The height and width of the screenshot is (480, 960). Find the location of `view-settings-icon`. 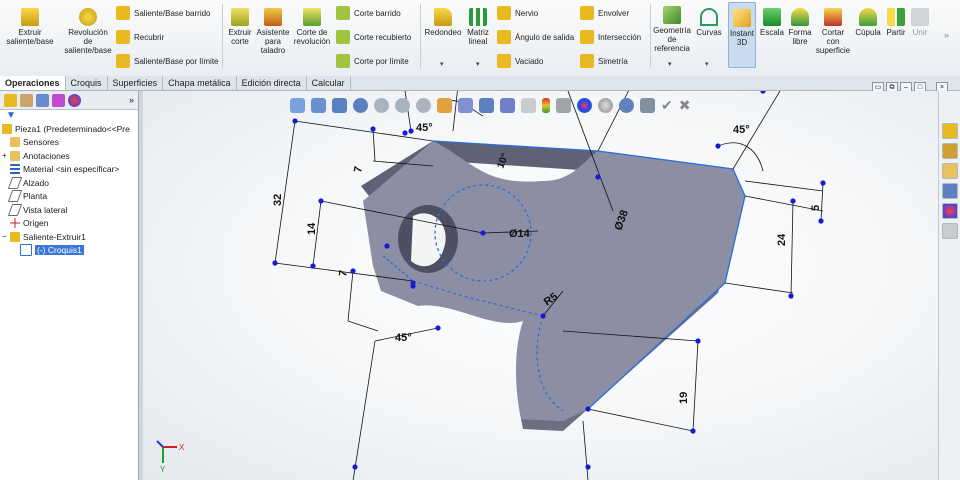

view-settings-icon is located at coordinates (647, 105).